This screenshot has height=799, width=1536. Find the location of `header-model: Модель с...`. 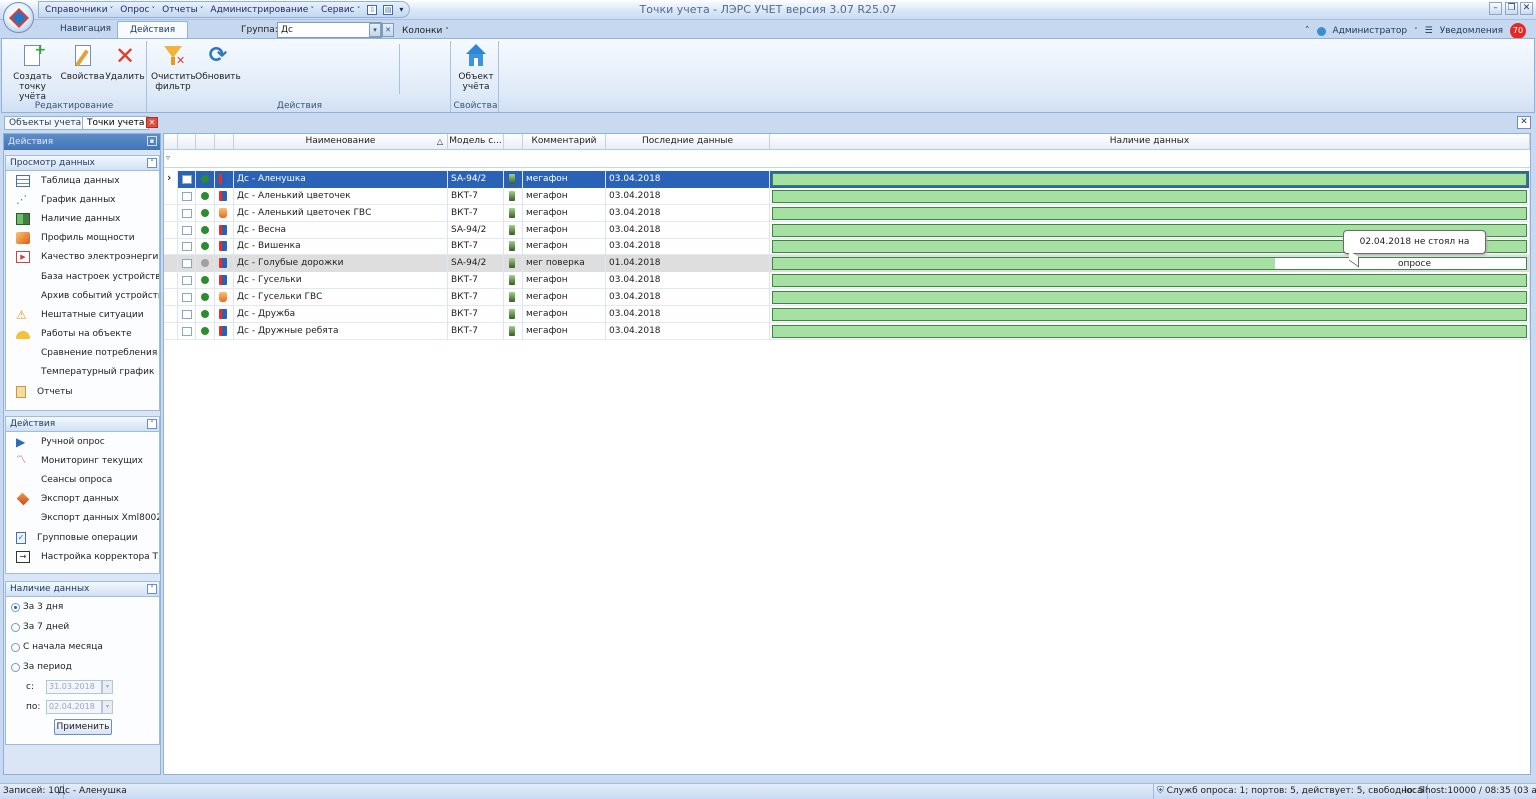

header-model: Модель с... is located at coordinates (476, 142).